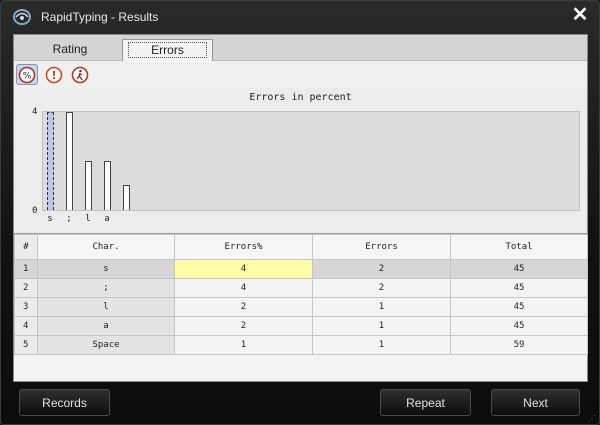 This screenshot has width=600, height=425. Describe the element at coordinates (50, 219) in the screenshot. I see `x-tick-label: s` at that location.